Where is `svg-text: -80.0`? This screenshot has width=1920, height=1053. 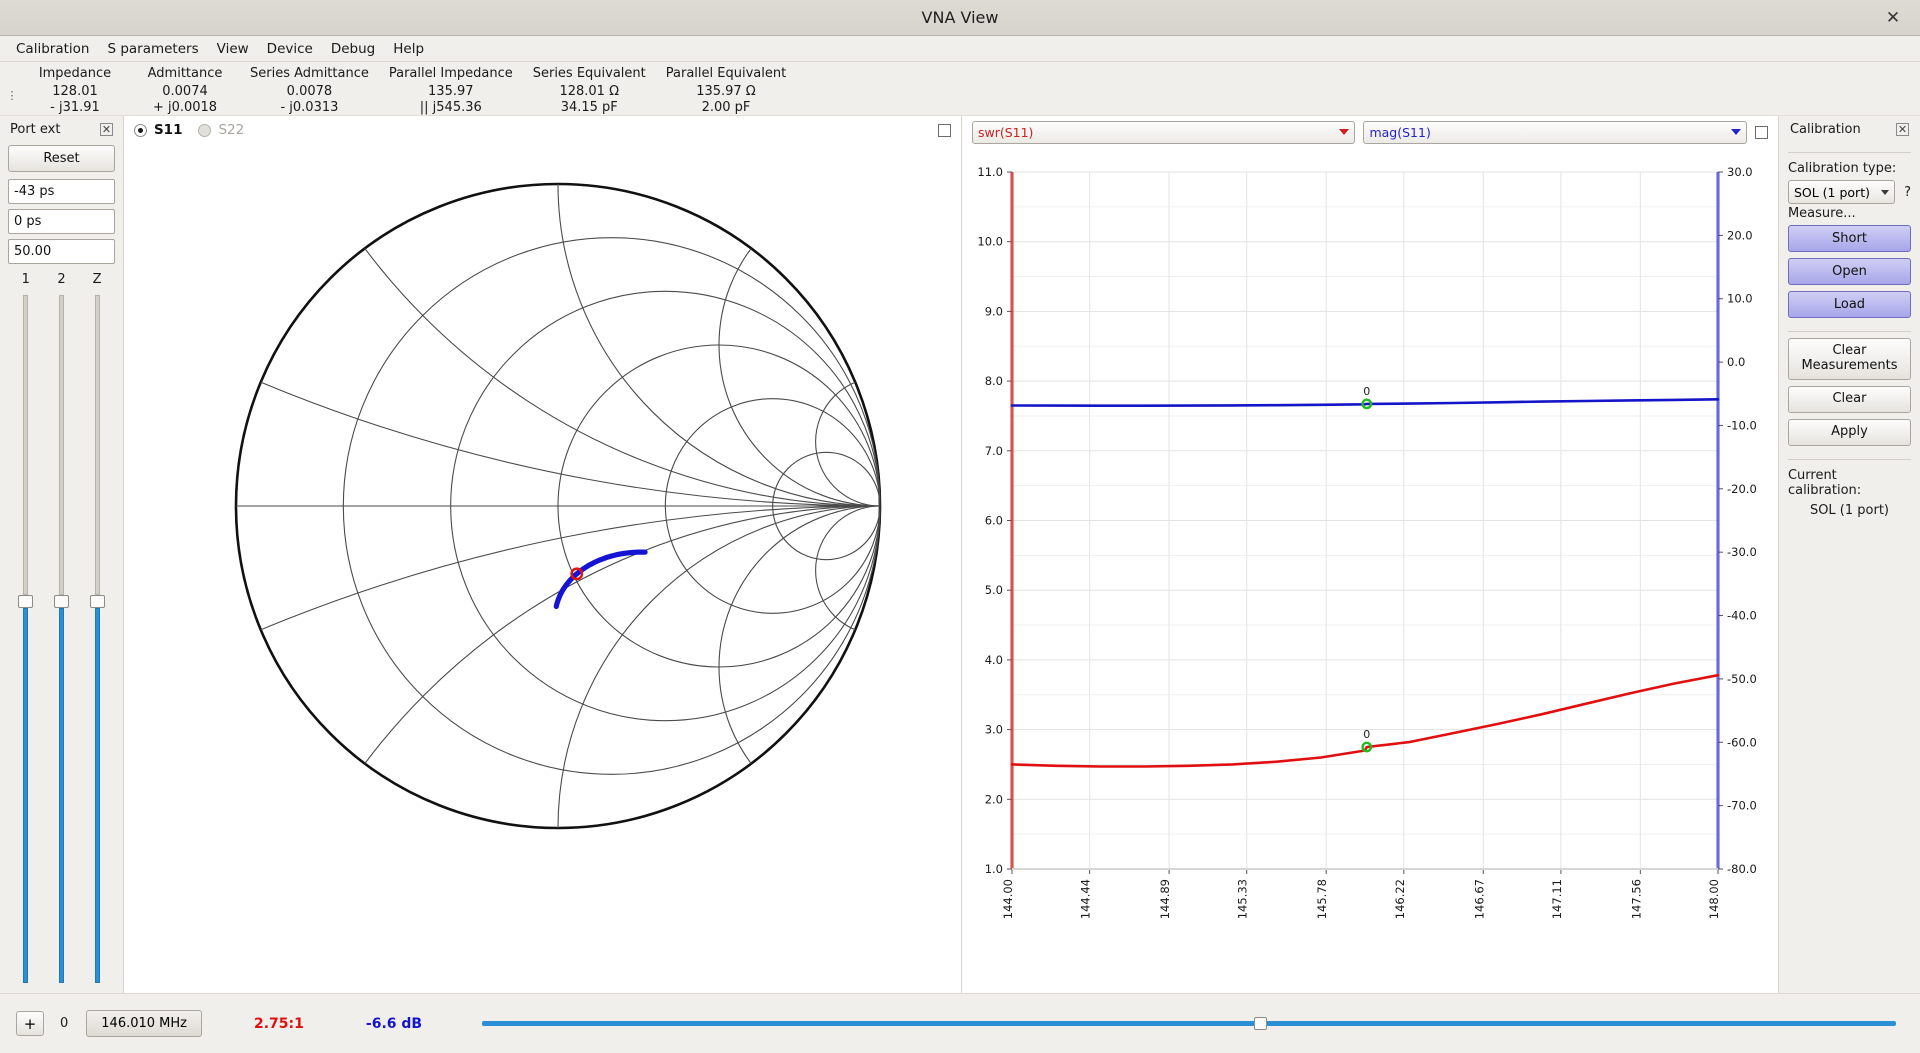
svg-text: -80.0 is located at coordinates (1742, 869).